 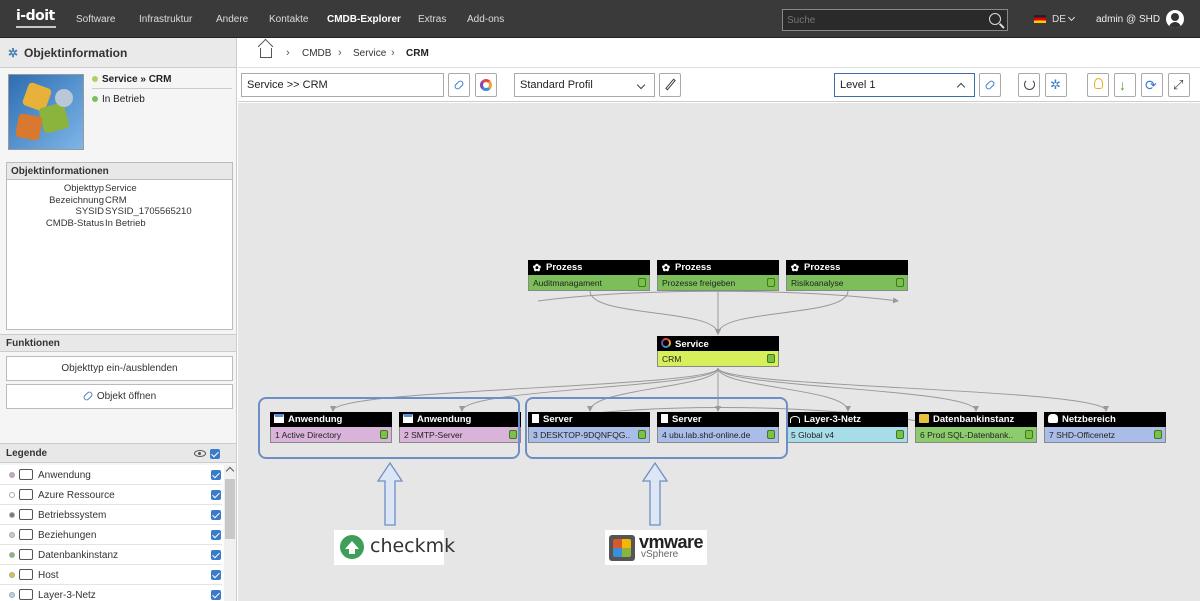 I want to click on download-button: ↓, so click(x=1125, y=85).